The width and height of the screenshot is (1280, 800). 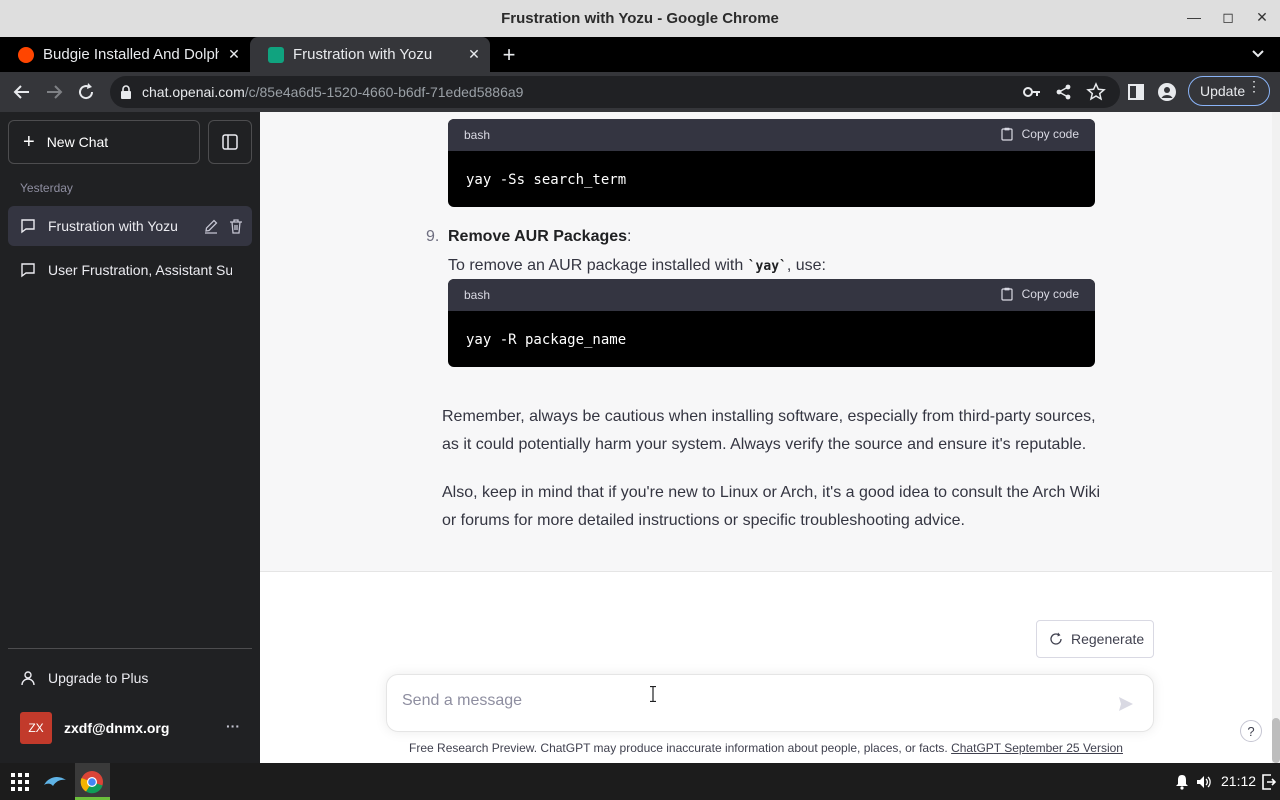 I want to click on code-block: bash Copy code yay -R package_name, so click(x=771, y=323).